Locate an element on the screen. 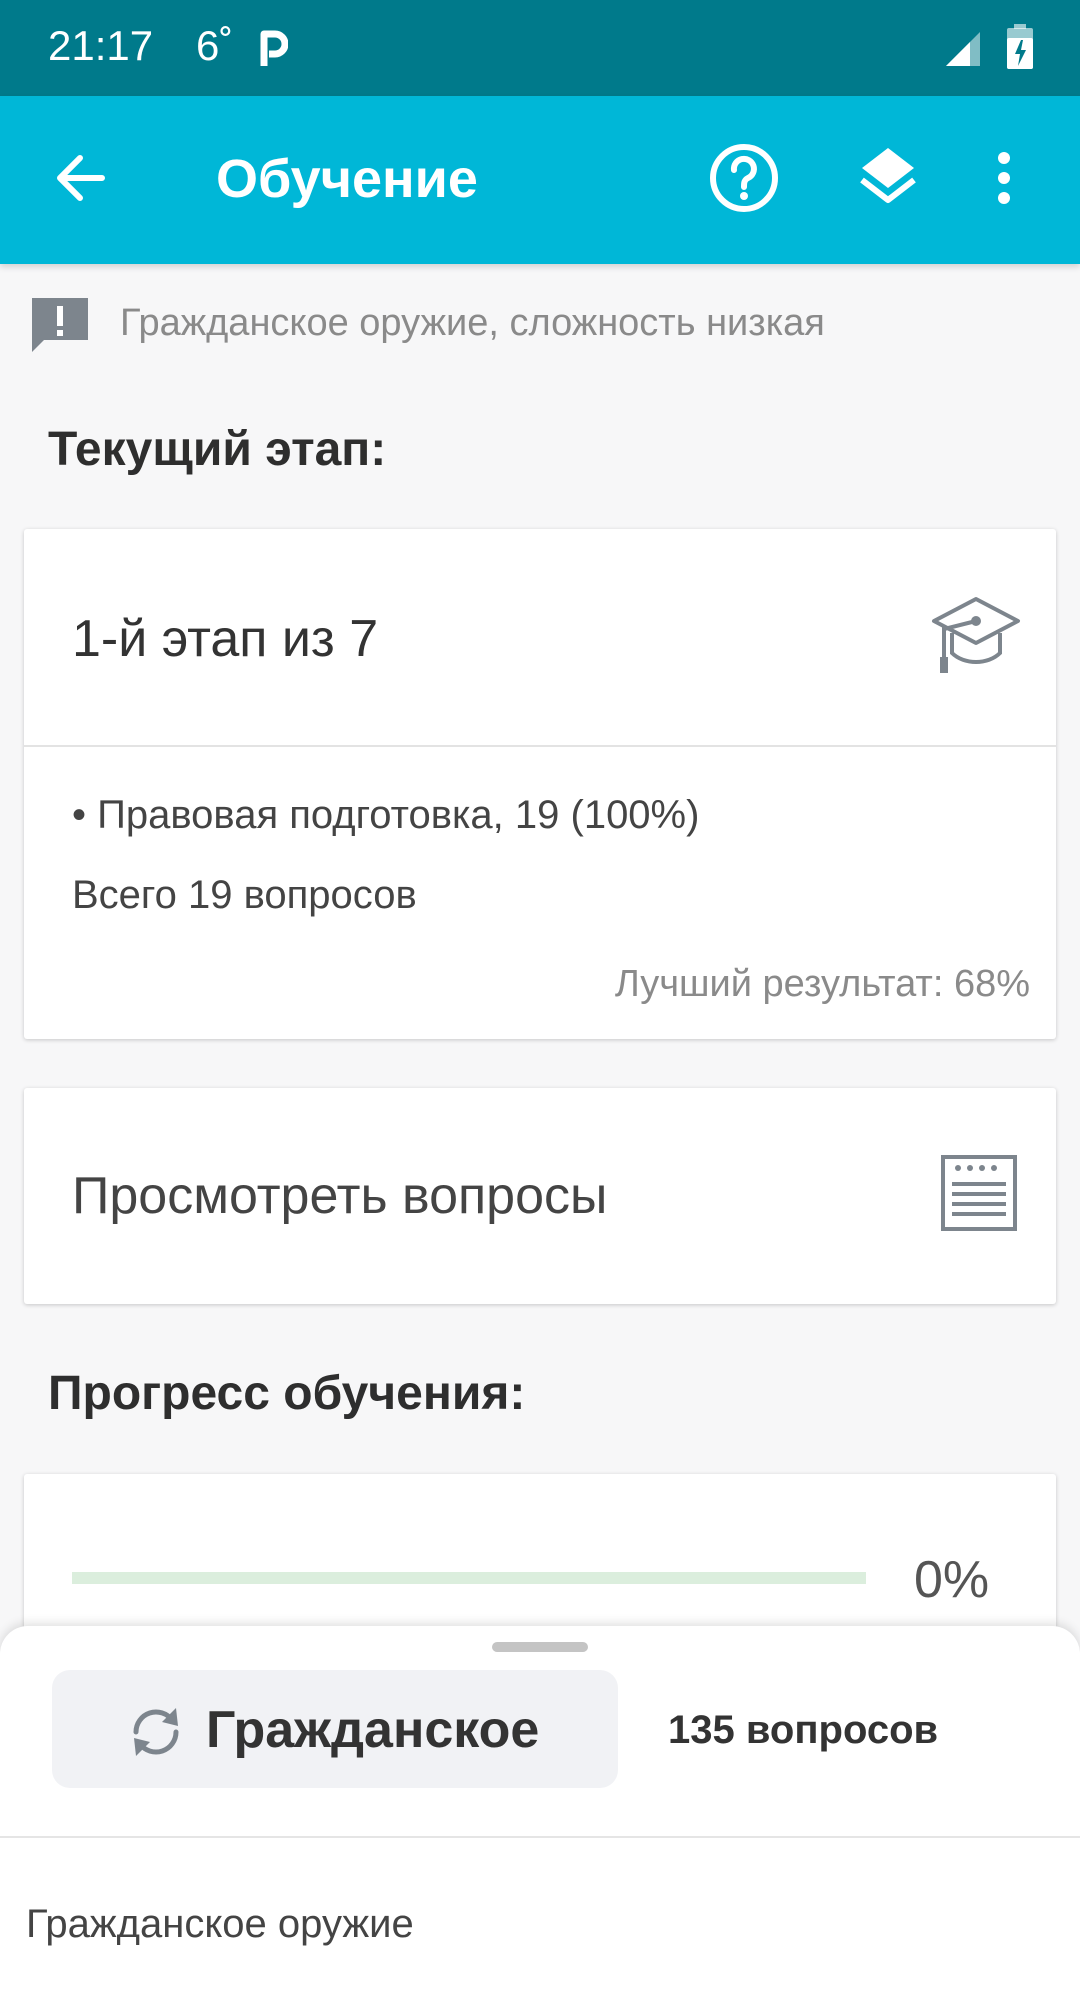 The height and width of the screenshot is (2016, 1080). battery-icon is located at coordinates (1020, 49).